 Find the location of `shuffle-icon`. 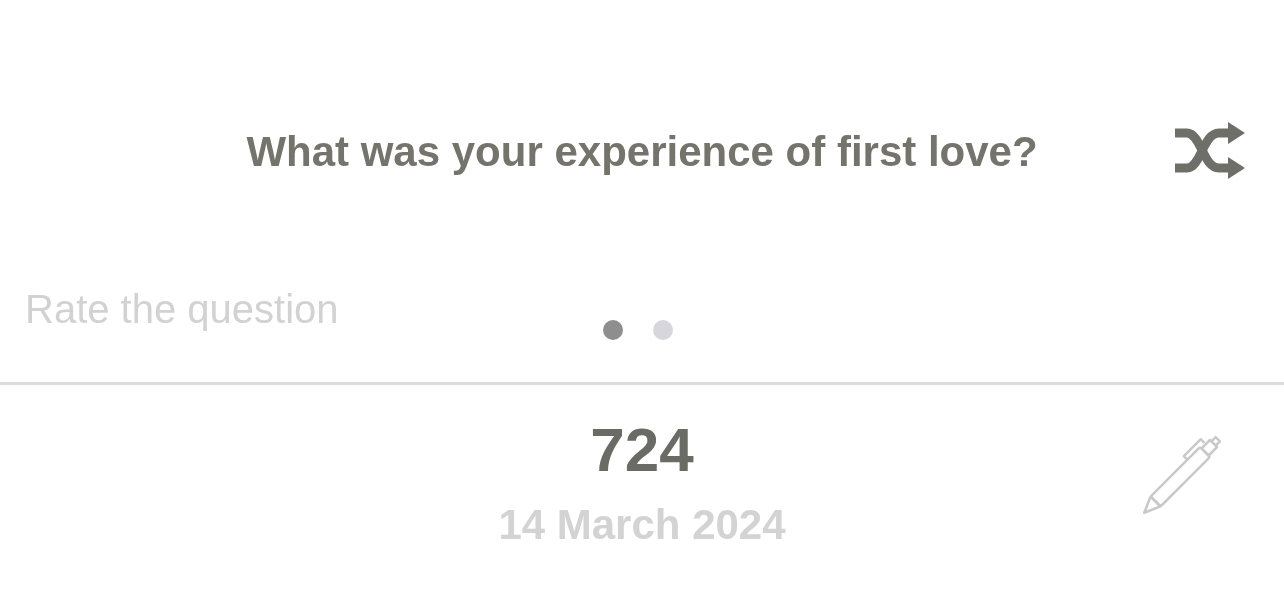

shuffle-icon is located at coordinates (1210, 152).